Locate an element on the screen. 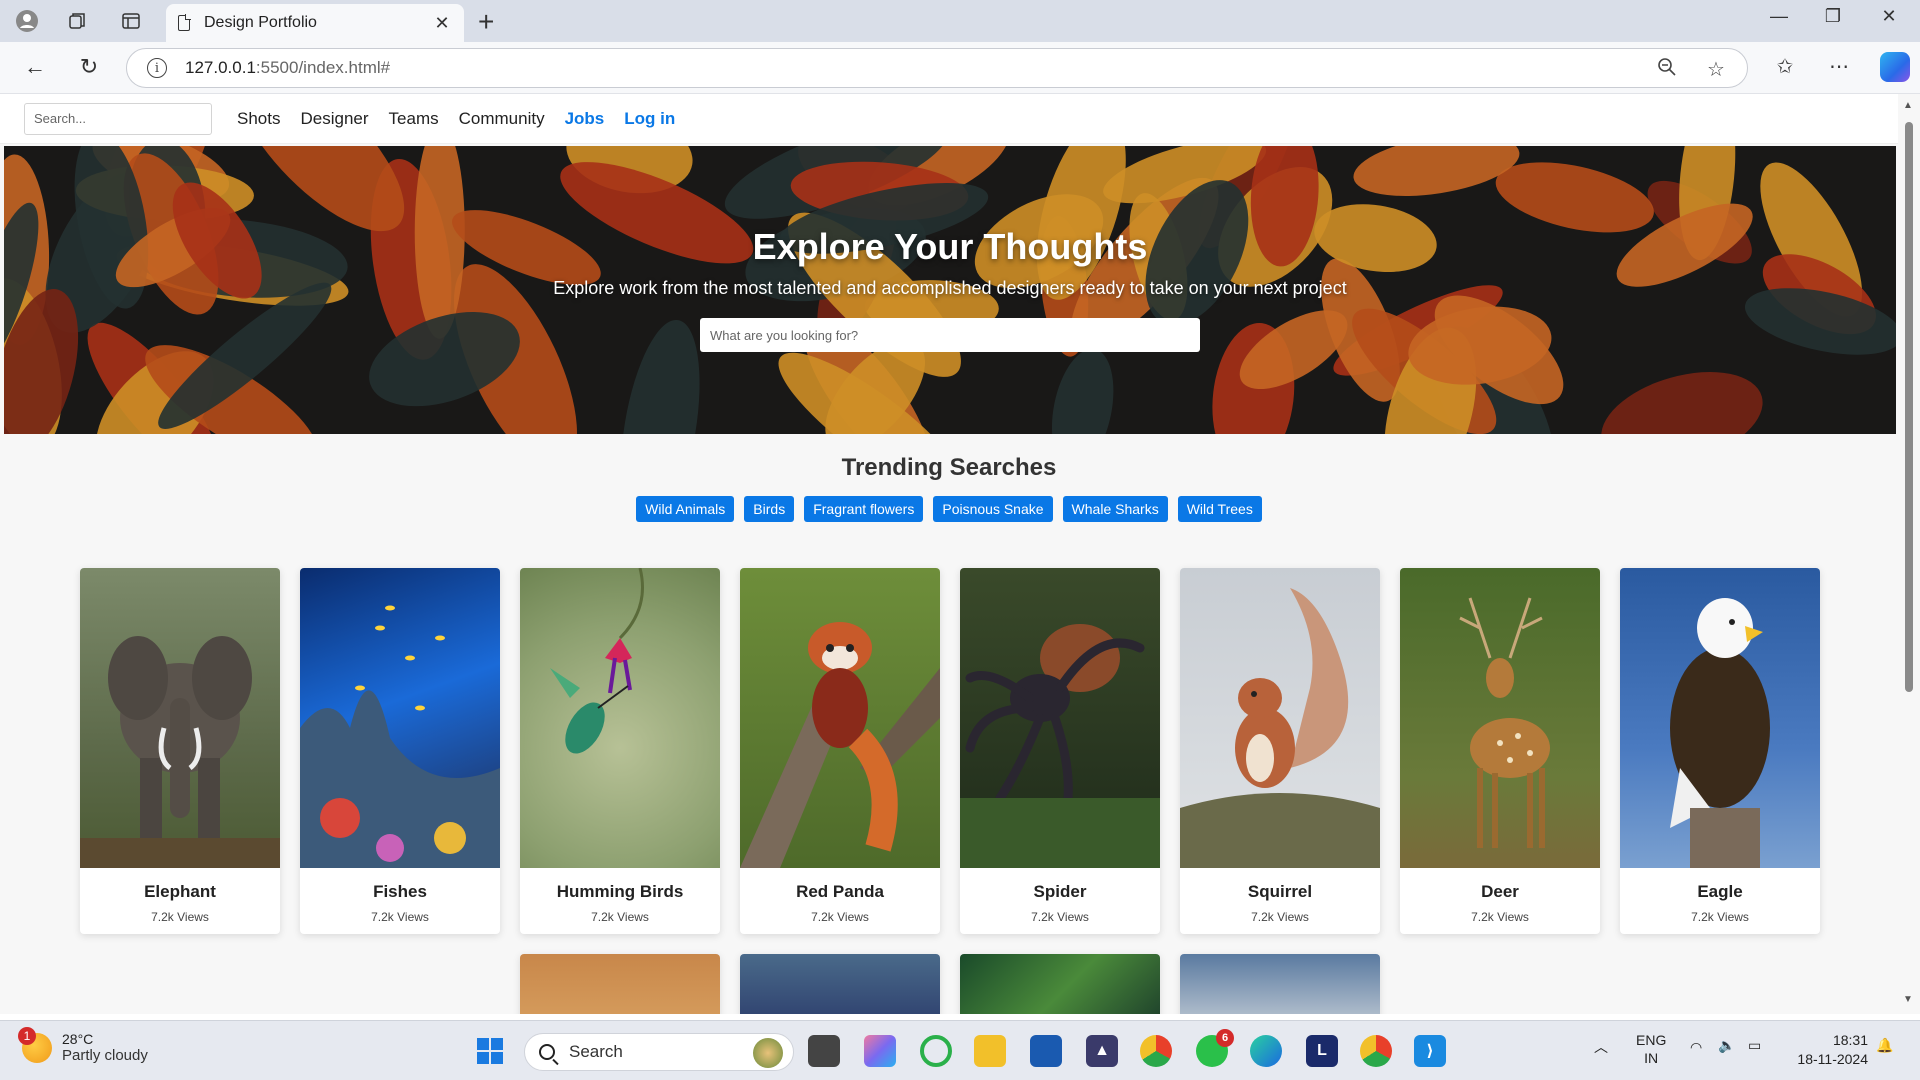  whatsapp-badge: 6 is located at coordinates (1225, 1038).